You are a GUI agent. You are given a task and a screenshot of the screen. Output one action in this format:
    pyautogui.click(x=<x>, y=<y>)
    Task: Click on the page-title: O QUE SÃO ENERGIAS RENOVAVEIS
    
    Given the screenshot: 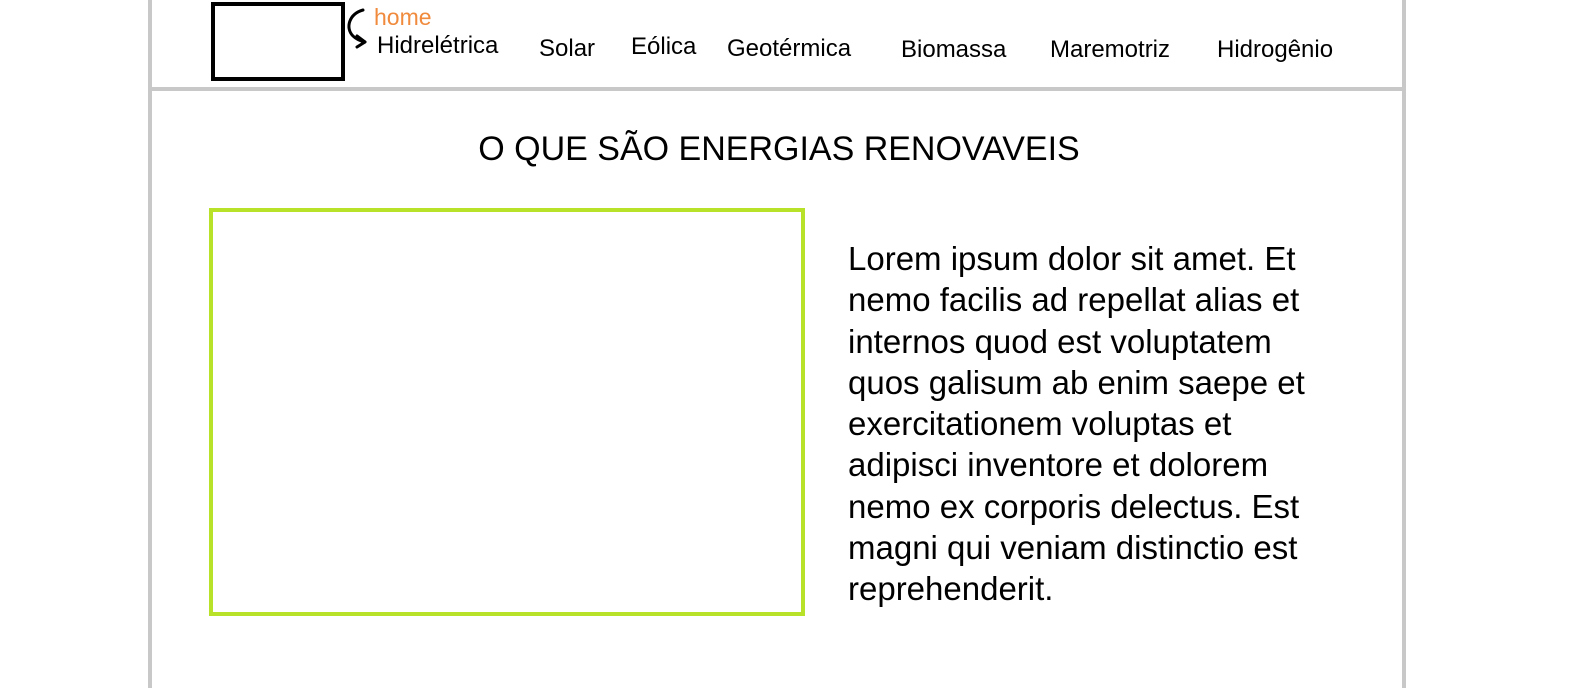 What is the action you would take?
    pyautogui.click(x=779, y=149)
    